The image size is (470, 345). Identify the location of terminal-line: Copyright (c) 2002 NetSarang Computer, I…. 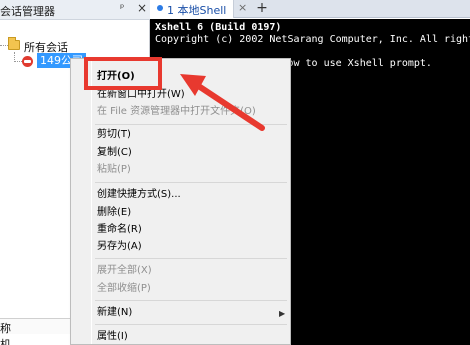
(312, 39).